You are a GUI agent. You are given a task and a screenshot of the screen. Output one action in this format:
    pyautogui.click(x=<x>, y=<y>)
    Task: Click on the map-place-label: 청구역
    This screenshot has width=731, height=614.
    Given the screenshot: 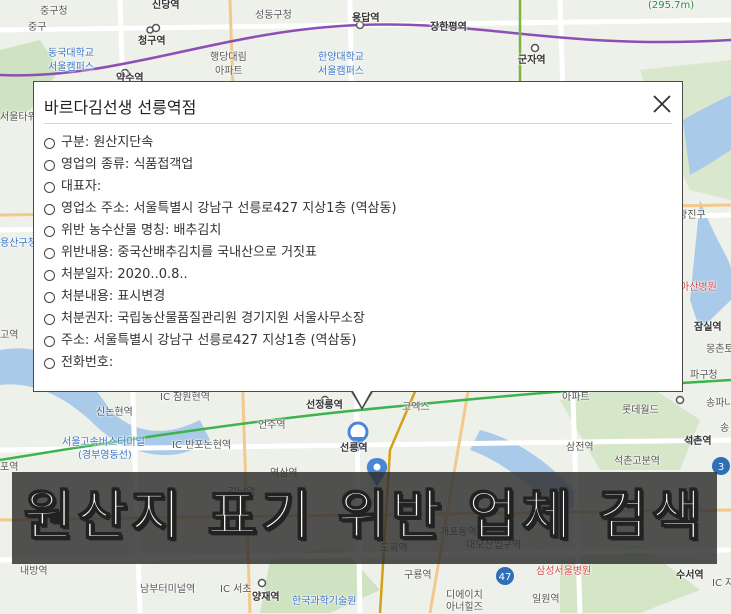 What is the action you would take?
    pyautogui.click(x=152, y=41)
    